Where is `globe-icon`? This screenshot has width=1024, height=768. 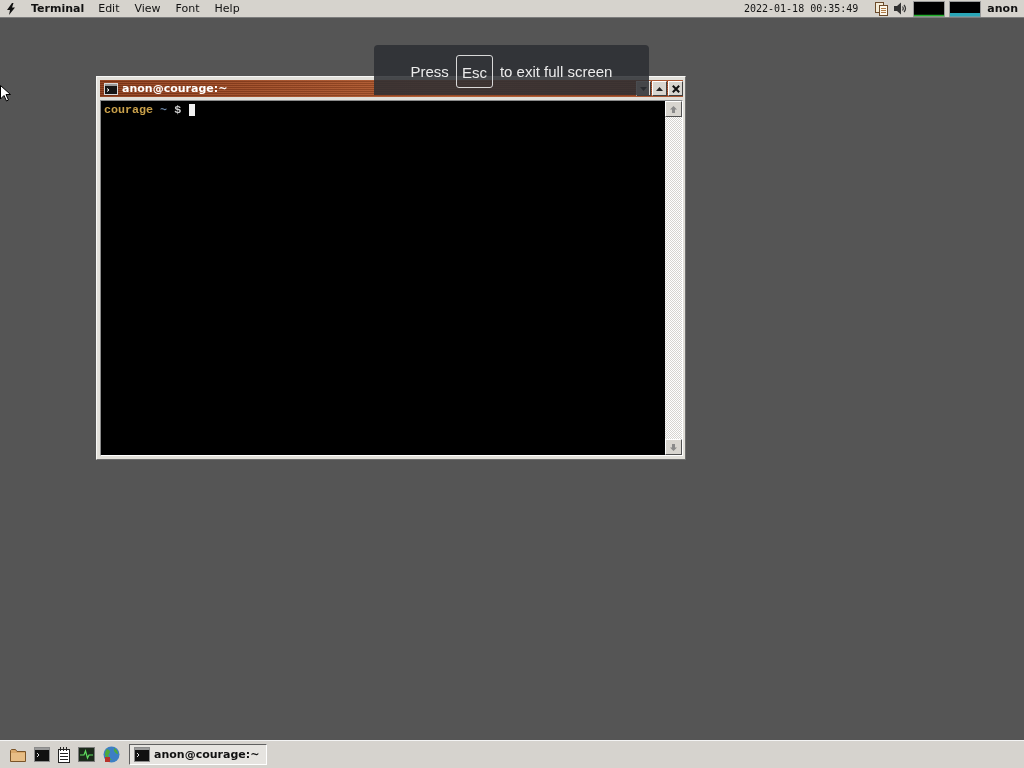
globe-icon is located at coordinates (111, 754).